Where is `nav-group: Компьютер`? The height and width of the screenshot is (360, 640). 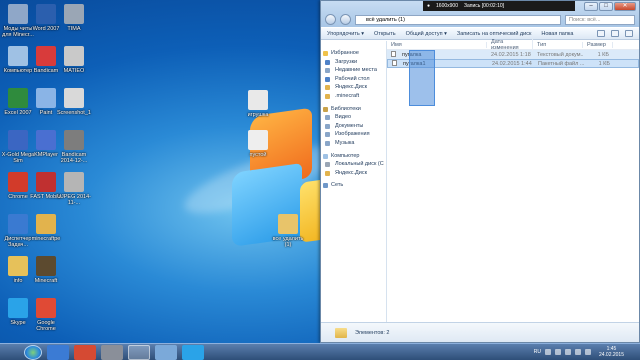 nav-group: Компьютер is located at coordinates (353, 156).